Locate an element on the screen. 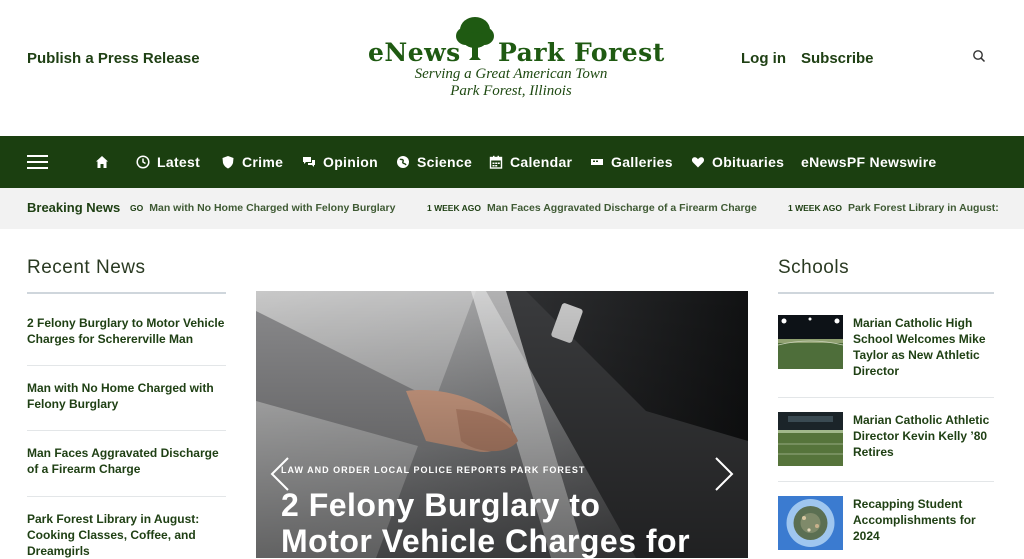 The image size is (1024, 559). nav-calendar-label: Calendar is located at coordinates (541, 162).